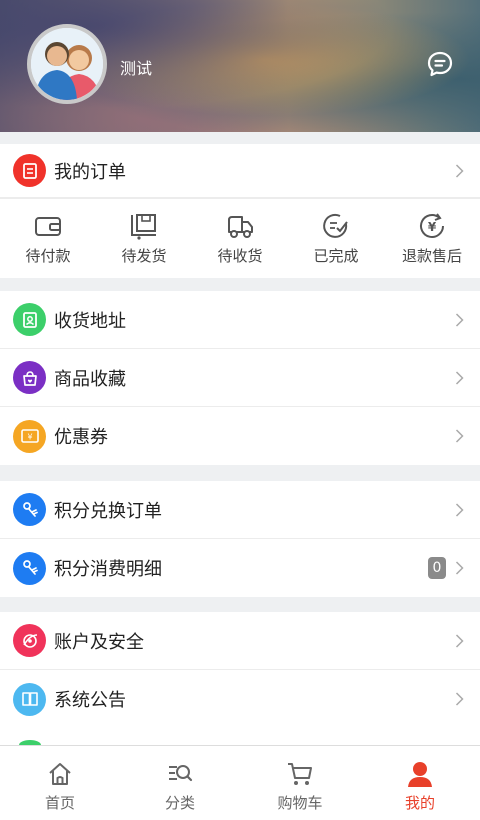 This screenshot has height=820, width=480. Describe the element at coordinates (240, 641) in the screenshot. I see `row-account-security: 账户及安全` at that location.